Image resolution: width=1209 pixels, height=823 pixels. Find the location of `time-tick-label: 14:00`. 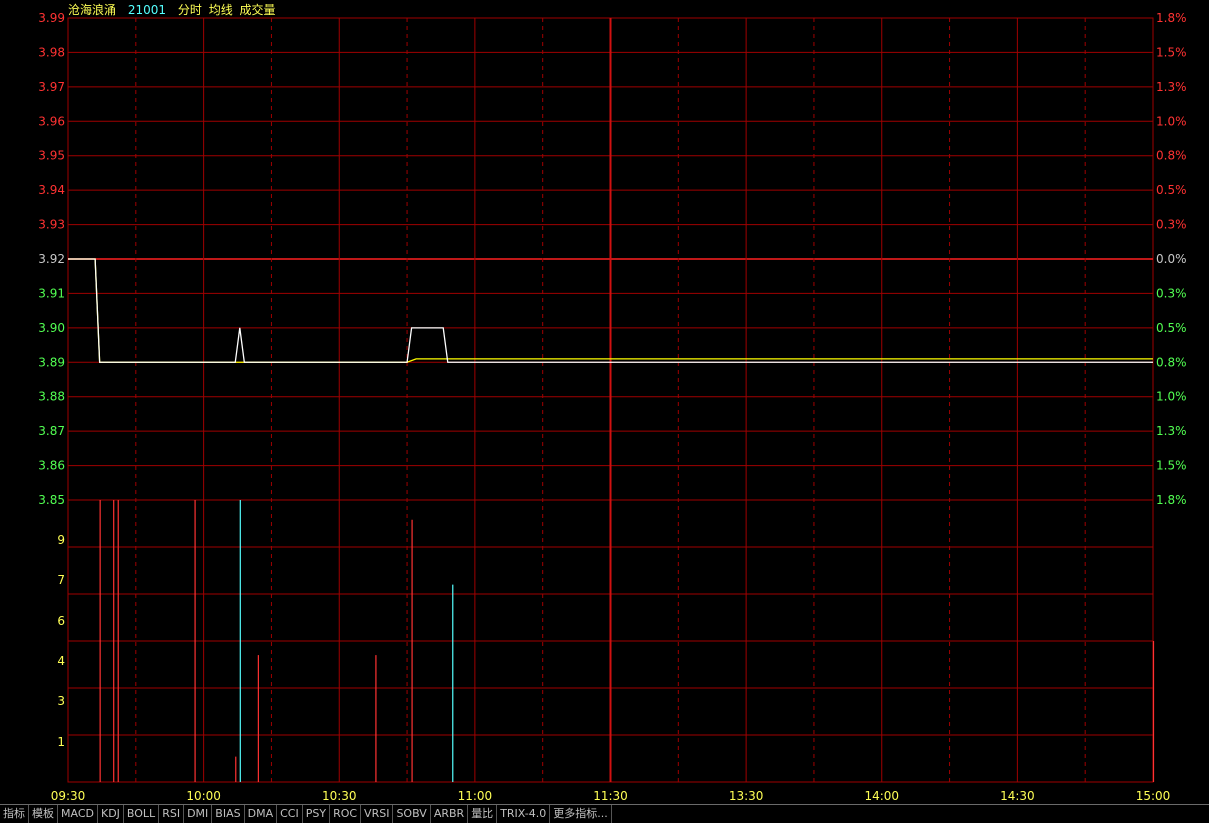

time-tick-label: 14:00 is located at coordinates (881, 796).